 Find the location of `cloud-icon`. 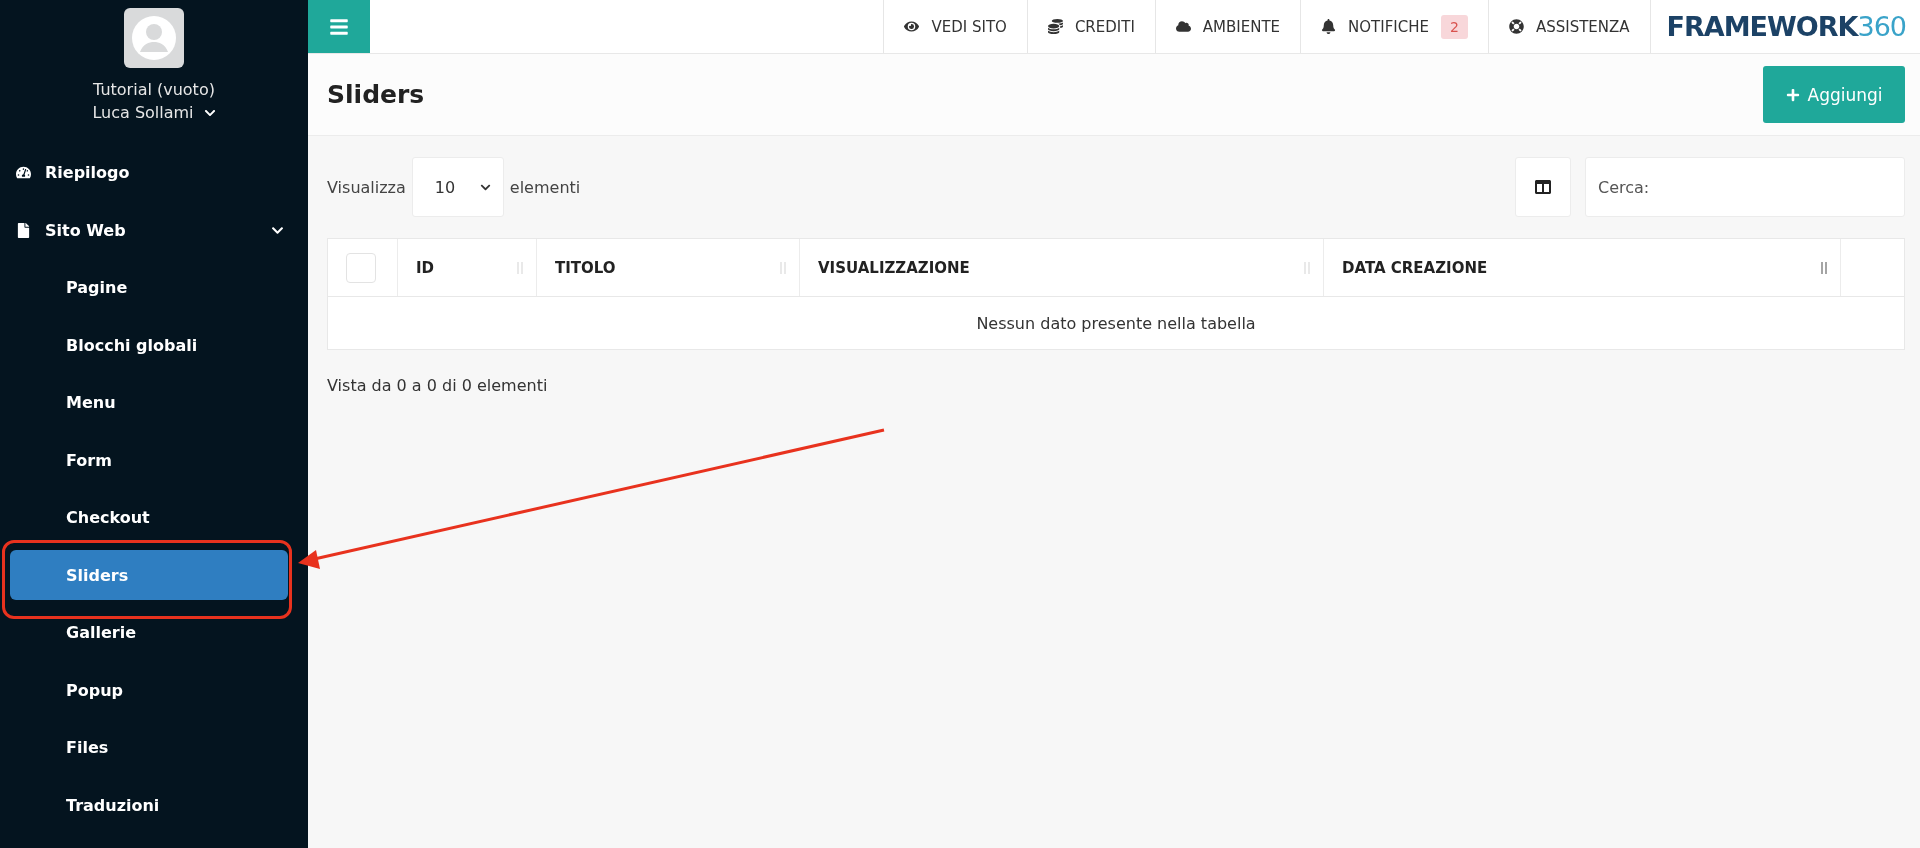

cloud-icon is located at coordinates (1183, 26).